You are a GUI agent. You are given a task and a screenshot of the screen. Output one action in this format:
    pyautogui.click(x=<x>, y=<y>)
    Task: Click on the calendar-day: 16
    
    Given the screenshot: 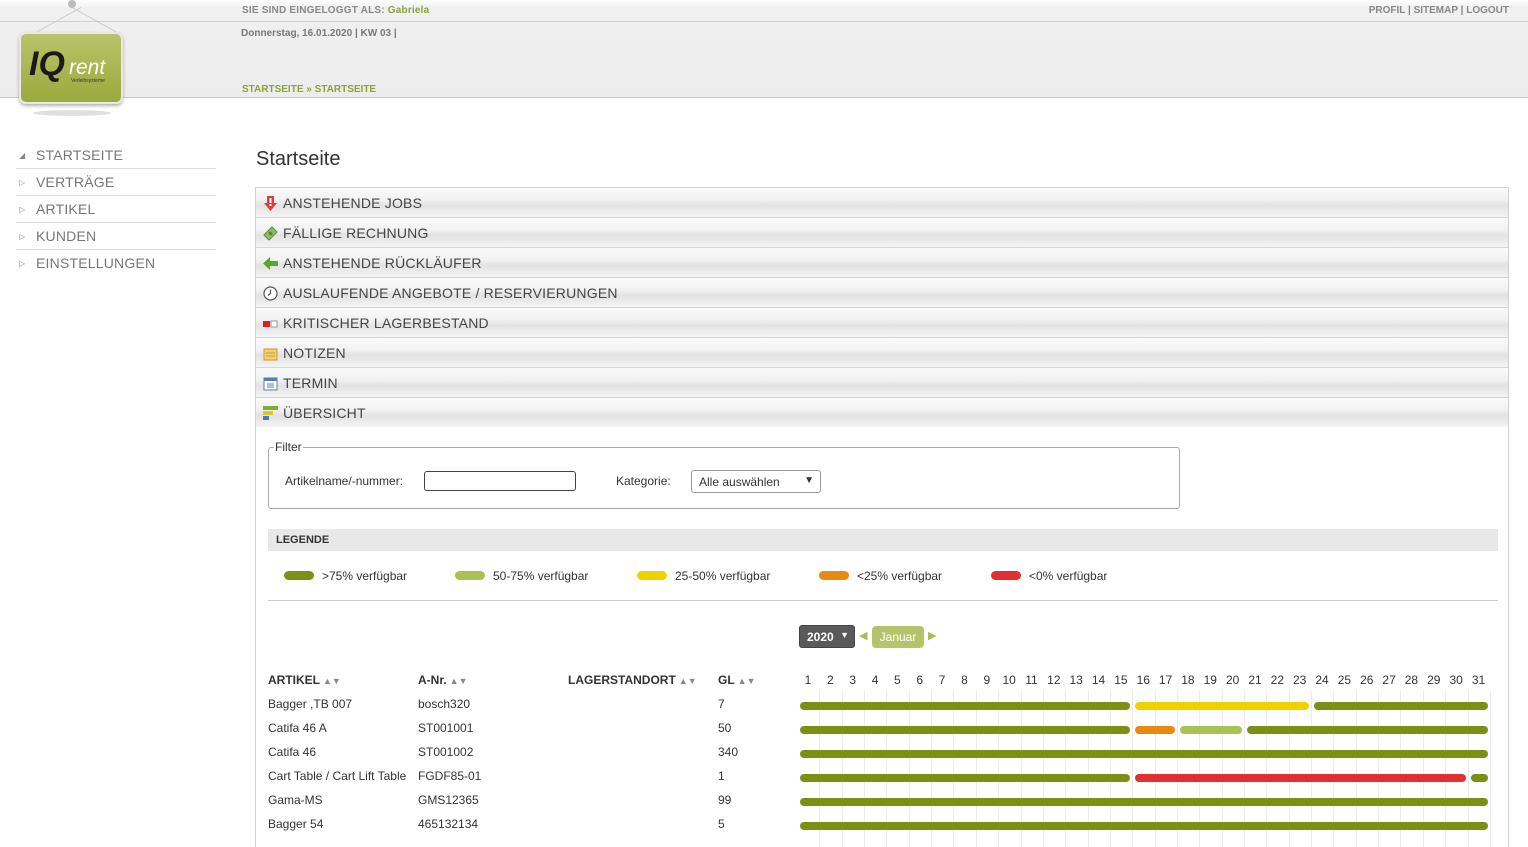 What is the action you would take?
    pyautogui.click(x=1143, y=680)
    